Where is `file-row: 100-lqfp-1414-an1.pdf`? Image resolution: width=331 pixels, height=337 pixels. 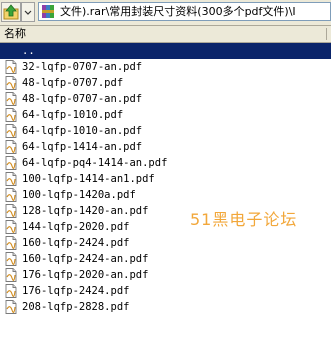 file-row: 100-lqfp-1414-an1.pdf is located at coordinates (165, 179).